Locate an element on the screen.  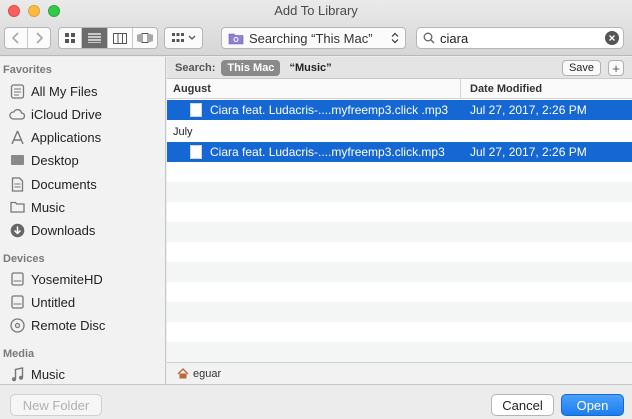
sidebar-item-label: Documents is located at coordinates (64, 184).